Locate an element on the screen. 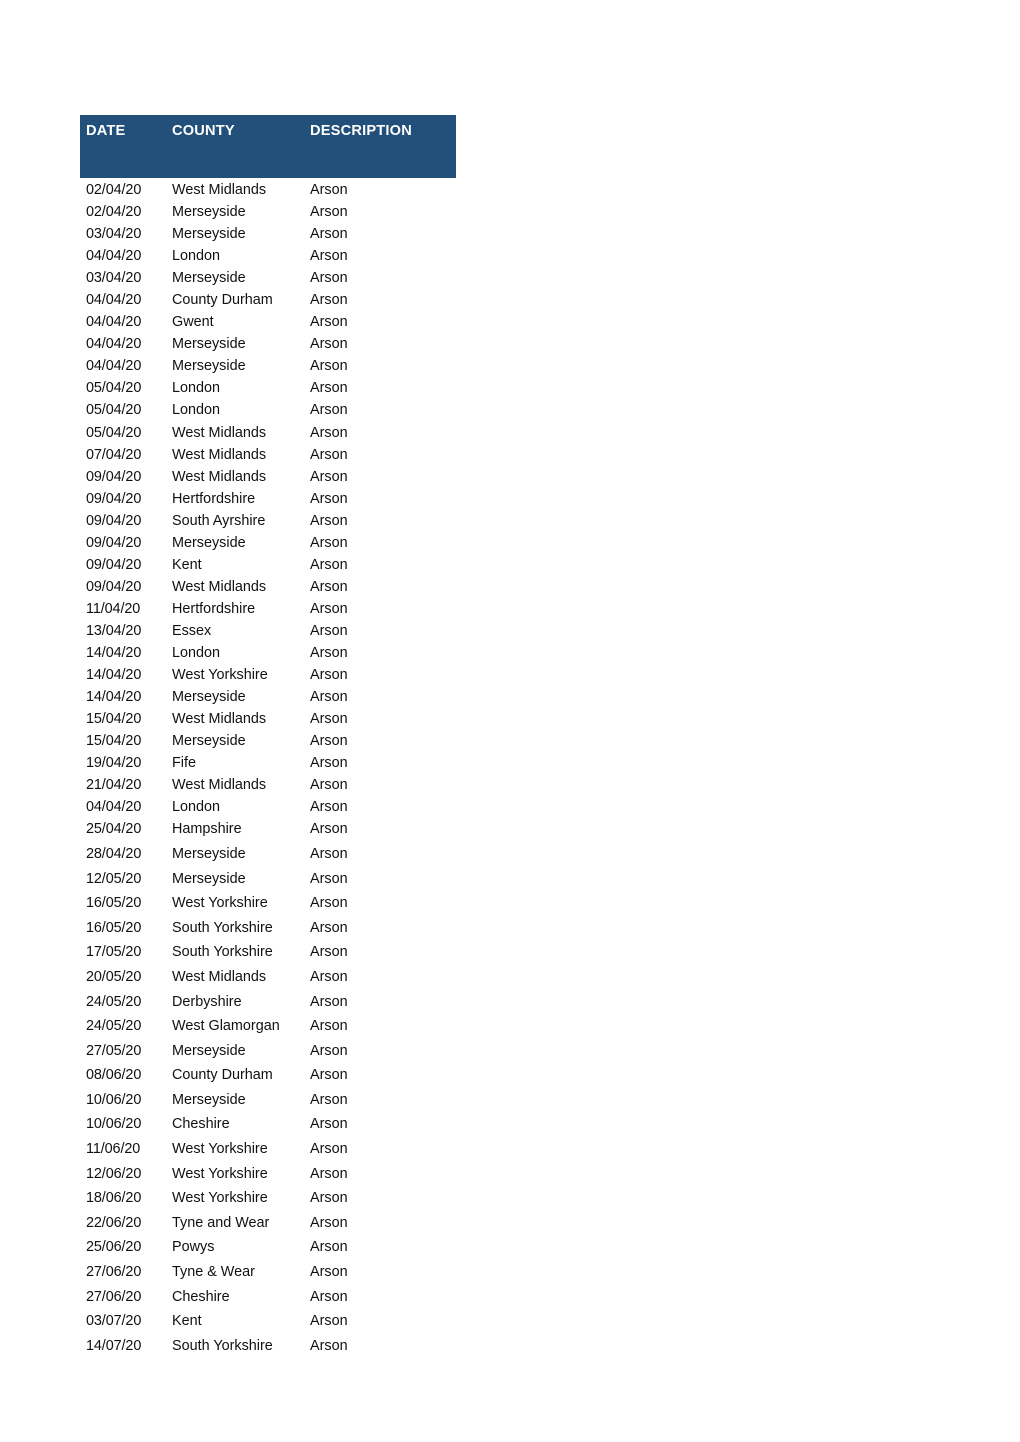 The width and height of the screenshot is (1020, 1442). table-row: 04/04/20 London Arson is located at coordinates (340, 809).